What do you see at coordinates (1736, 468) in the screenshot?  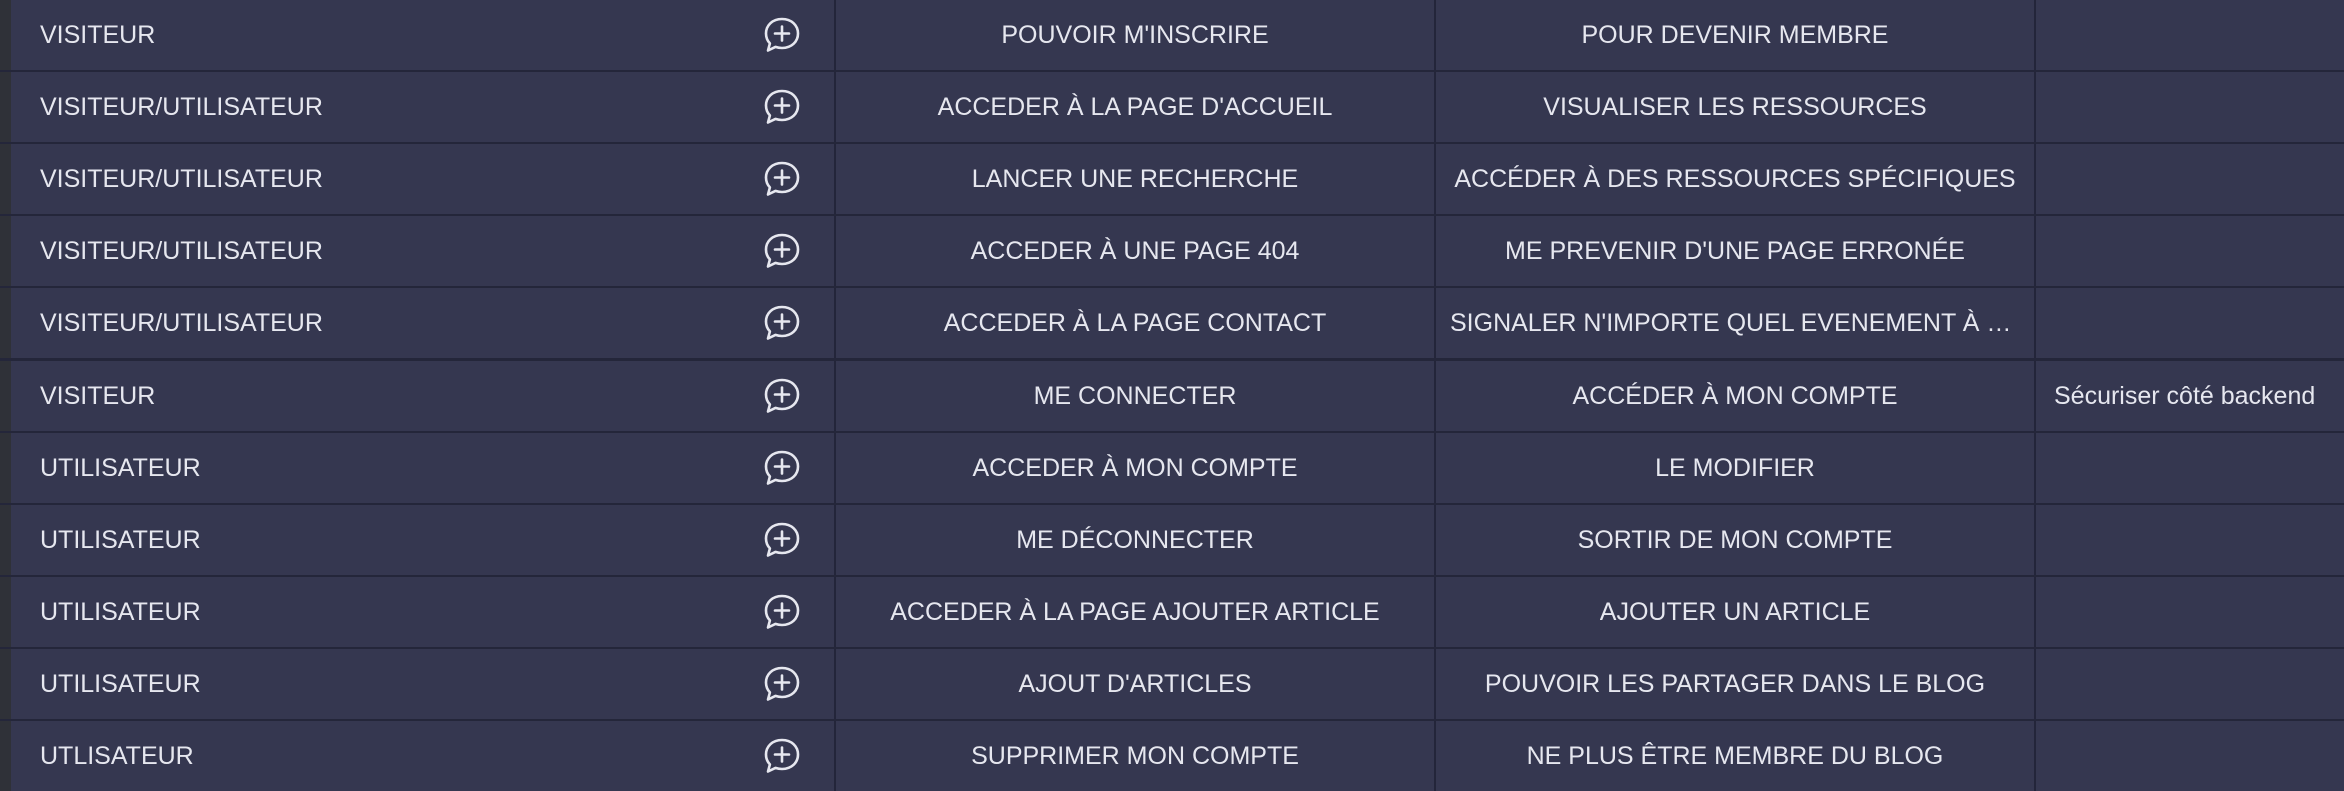 I see `goal-cell: LE MODIFIER` at bounding box center [1736, 468].